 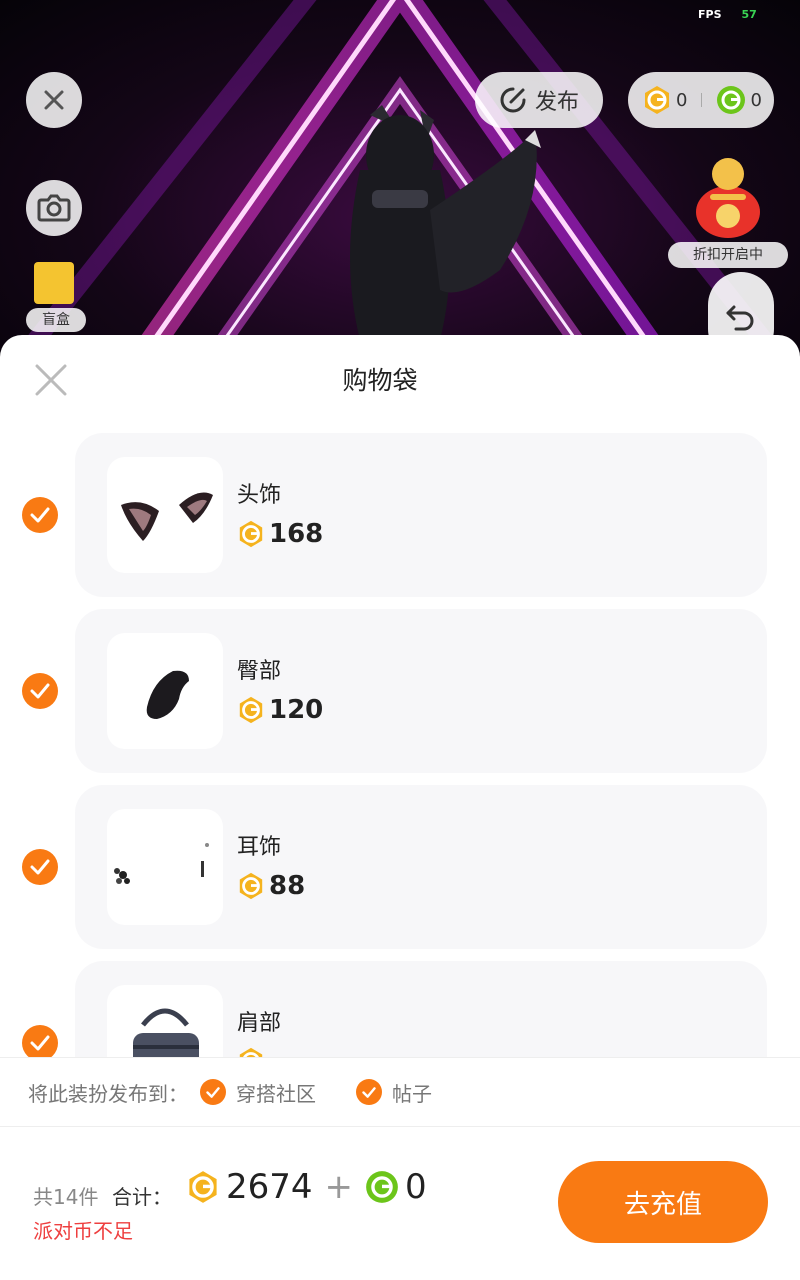 I want to click on publish-option-post: 帖子, so click(x=394, y=1092).